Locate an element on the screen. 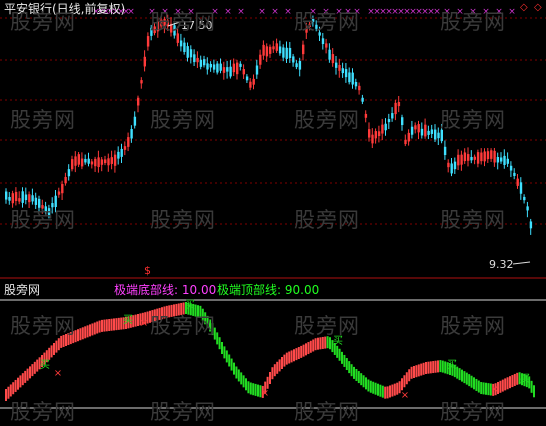  extreme-bottom-line-label: 极端底部线: 10.00 is located at coordinates (165, 290).